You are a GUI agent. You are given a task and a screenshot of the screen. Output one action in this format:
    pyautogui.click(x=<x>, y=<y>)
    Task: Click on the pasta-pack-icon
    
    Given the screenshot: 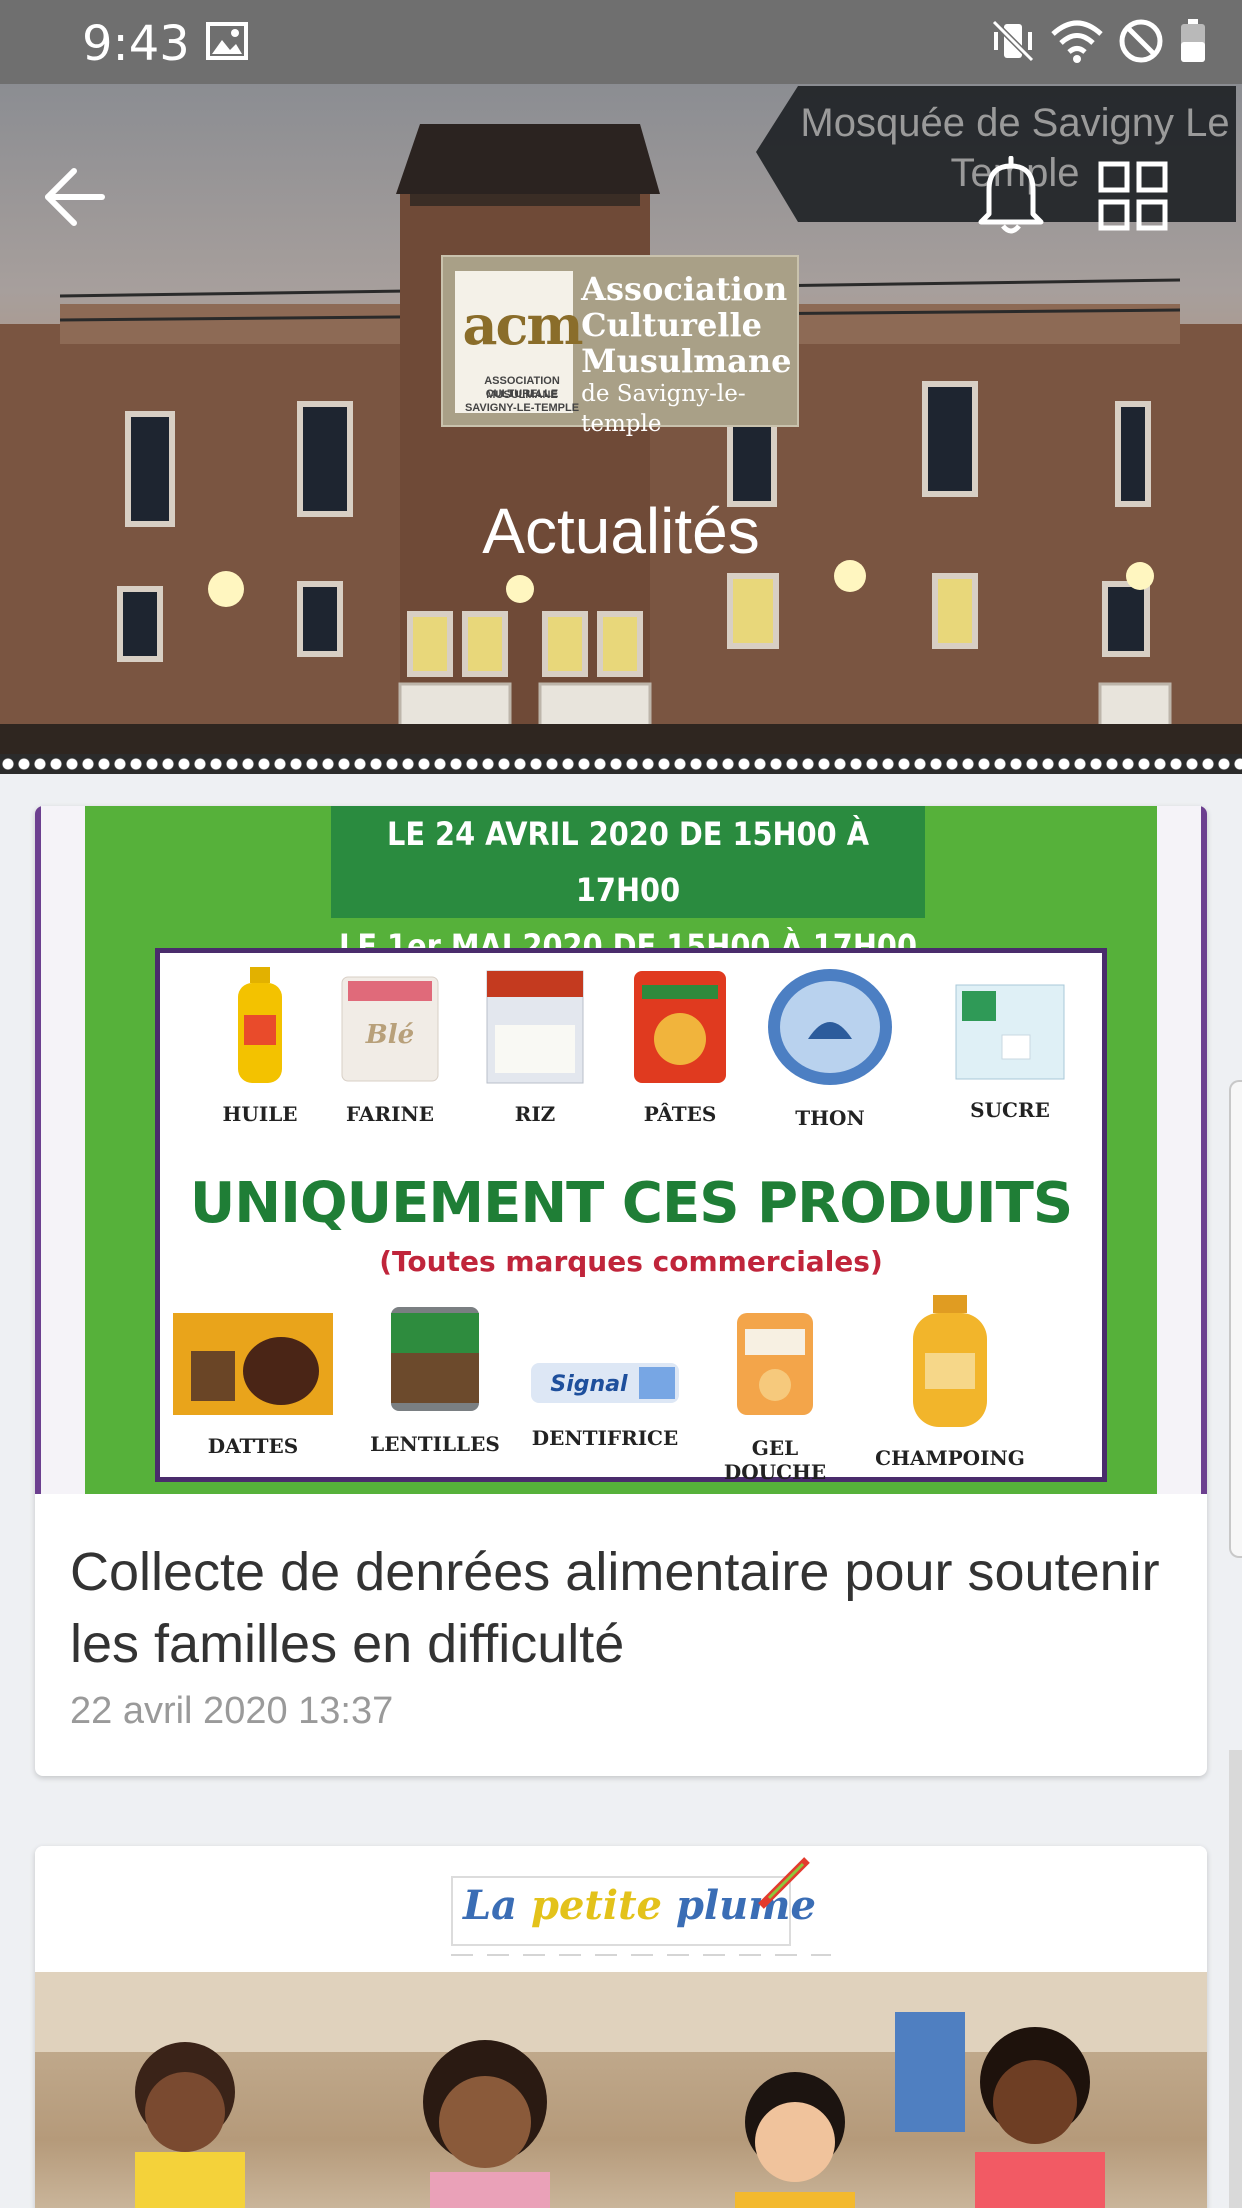 What is the action you would take?
    pyautogui.click(x=680, y=1027)
    